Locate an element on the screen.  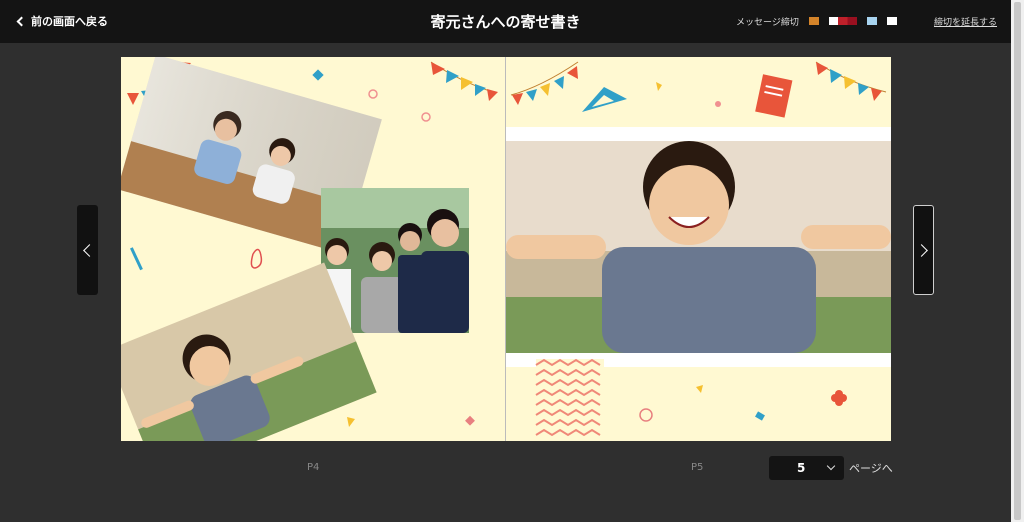
chevron-down-icon is located at coordinates (831, 466).